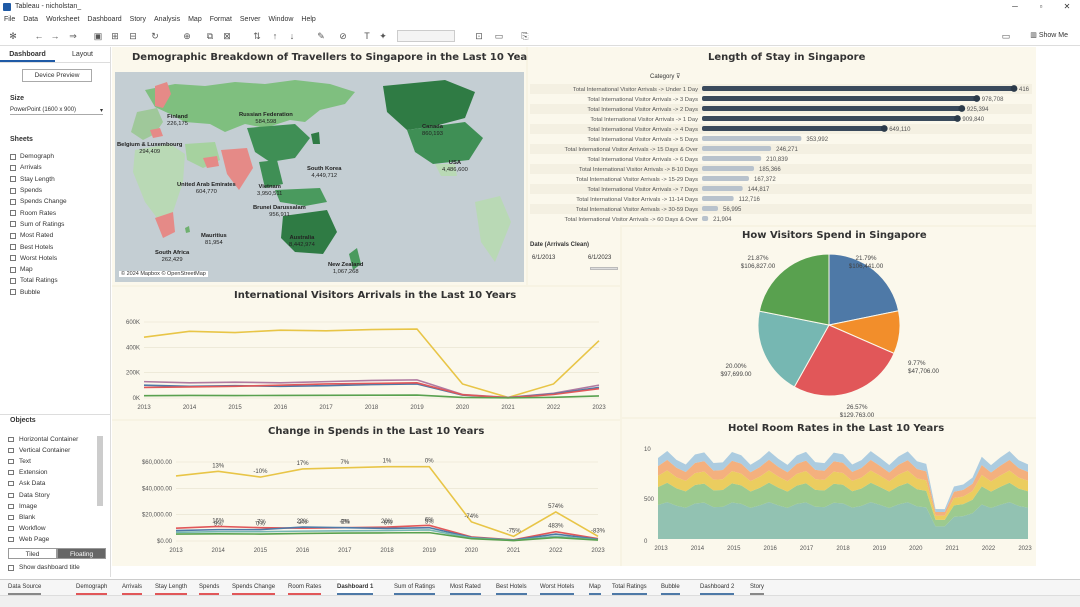 The width and height of the screenshot is (1080, 607). I want to click on refresh-icon: ↻, so click(155, 36).